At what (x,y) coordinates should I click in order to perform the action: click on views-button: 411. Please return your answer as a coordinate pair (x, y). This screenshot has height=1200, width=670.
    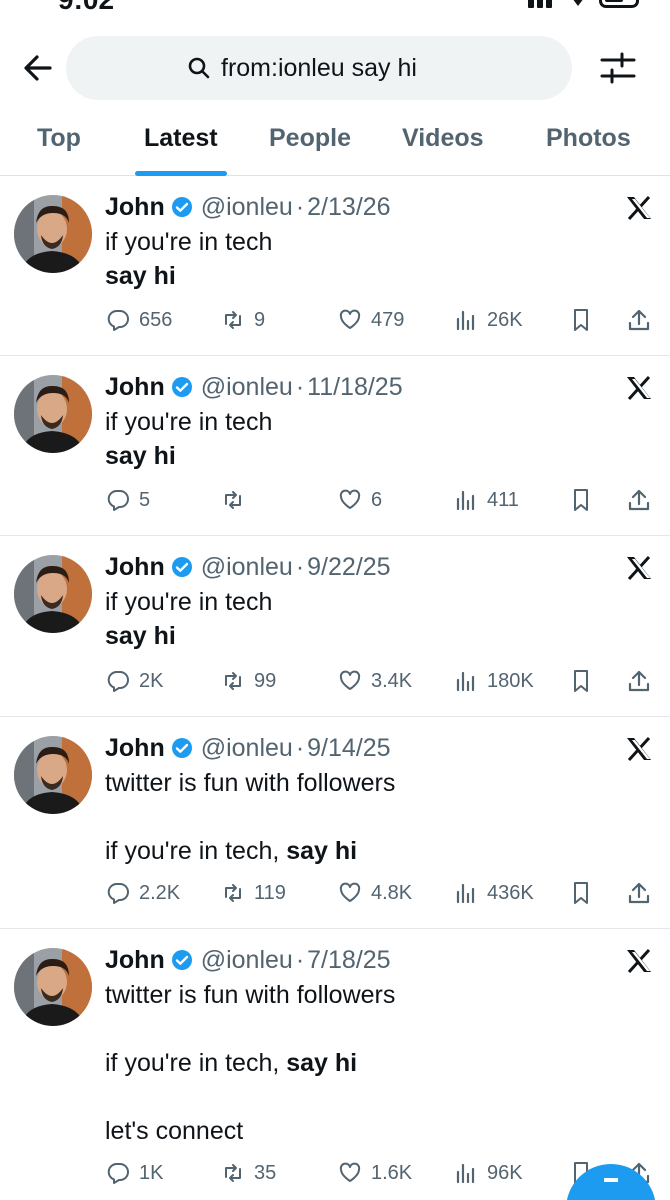
    Looking at the image, I should click on (486, 500).